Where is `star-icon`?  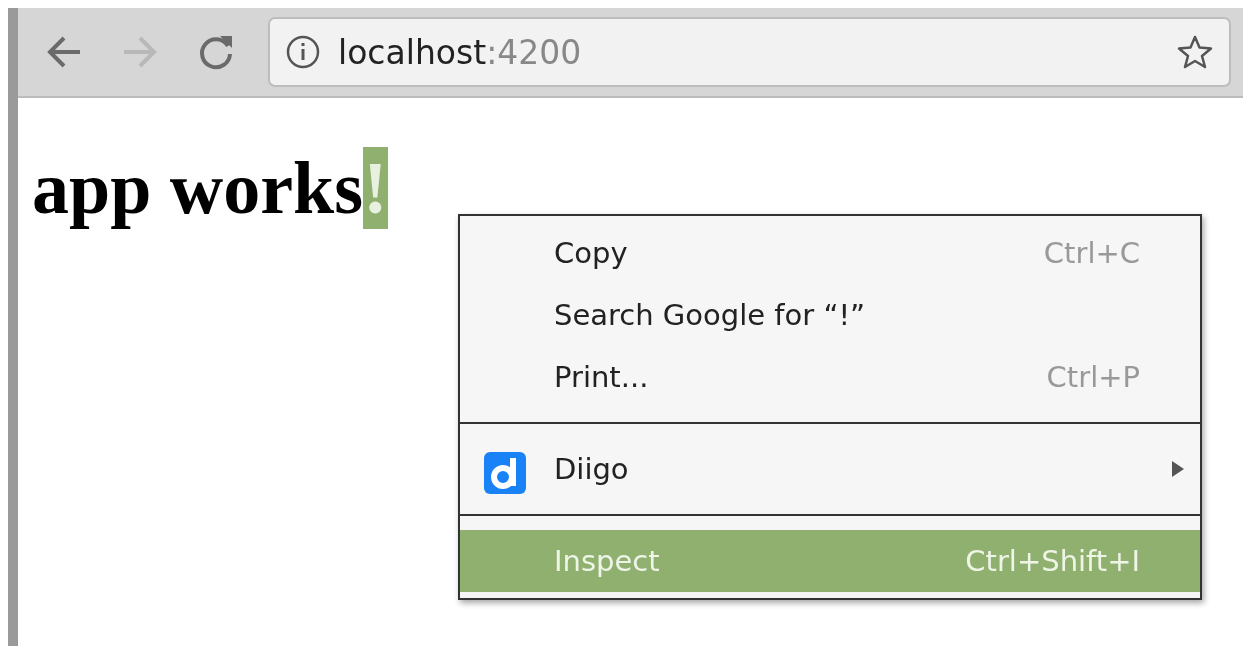
star-icon is located at coordinates (1195, 52).